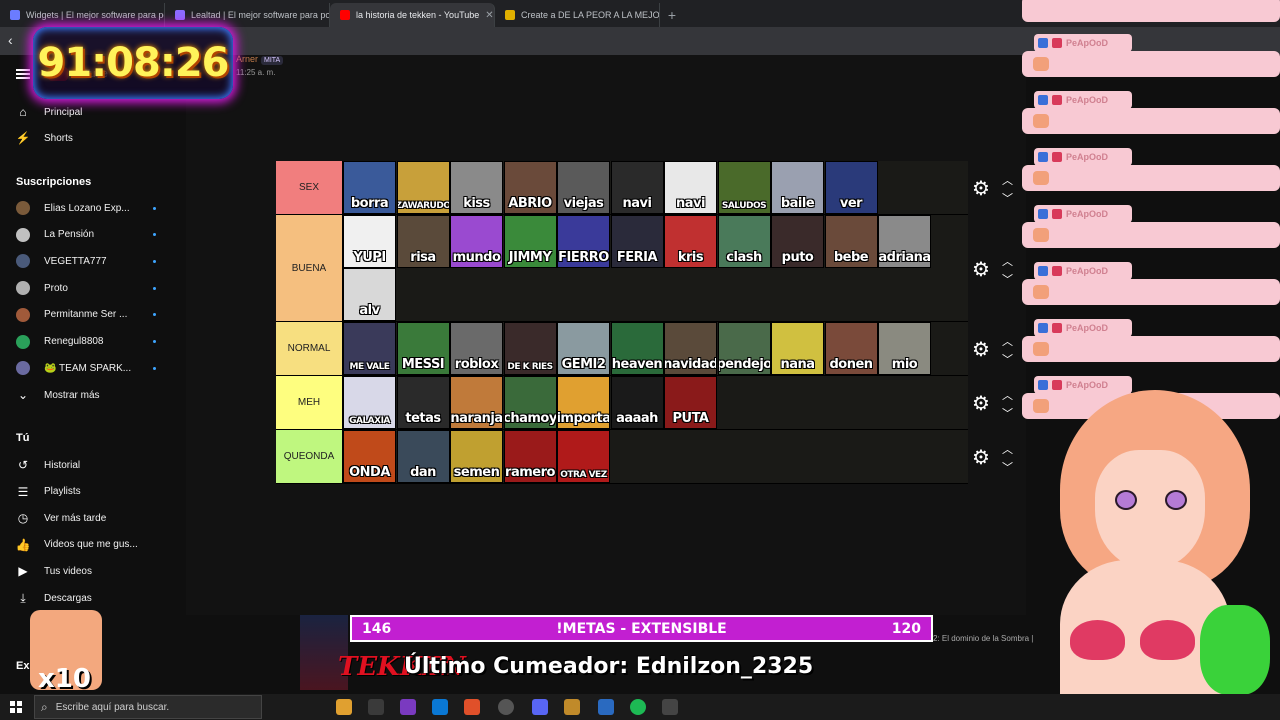  I want to click on you-header: Tú, so click(22, 438).